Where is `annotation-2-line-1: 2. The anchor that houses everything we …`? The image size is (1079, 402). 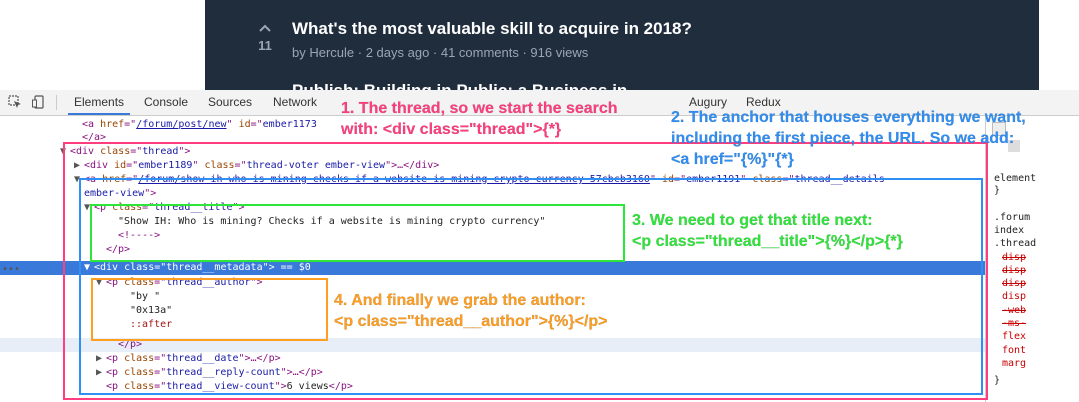 annotation-2-line-1: 2. The anchor that houses everything we … is located at coordinates (848, 117).